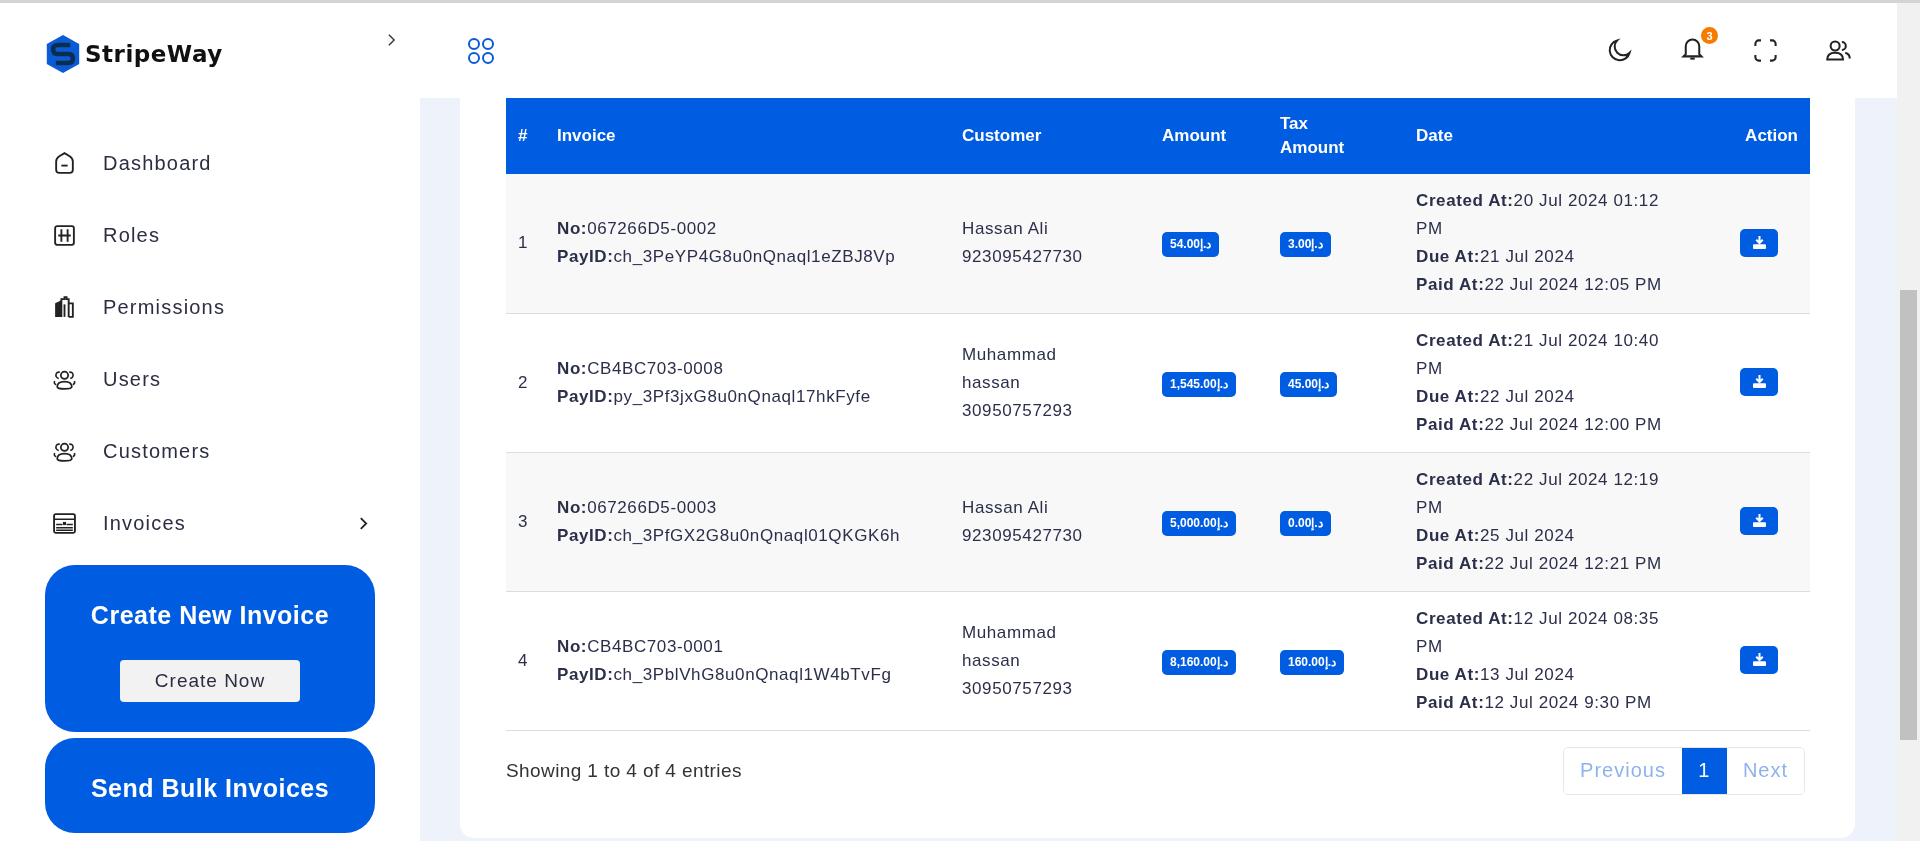  I want to click on invoice-detail: PayID:ch_3PblVhG8u0nQnaql1W4bTvFg, so click(725, 674).